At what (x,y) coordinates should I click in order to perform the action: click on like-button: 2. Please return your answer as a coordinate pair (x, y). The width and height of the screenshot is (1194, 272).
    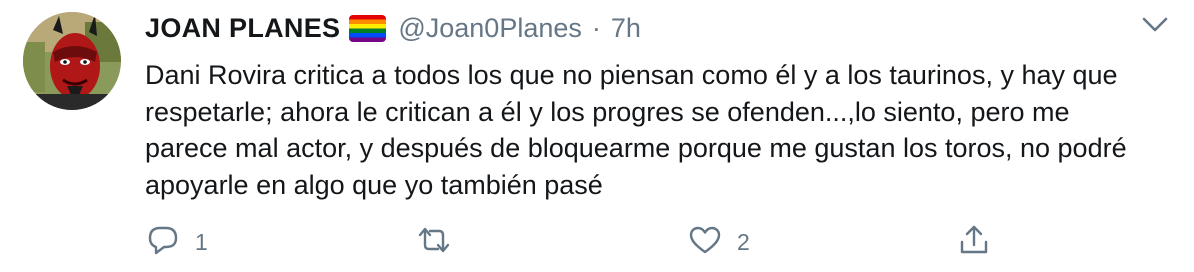
    Looking at the image, I should click on (719, 242).